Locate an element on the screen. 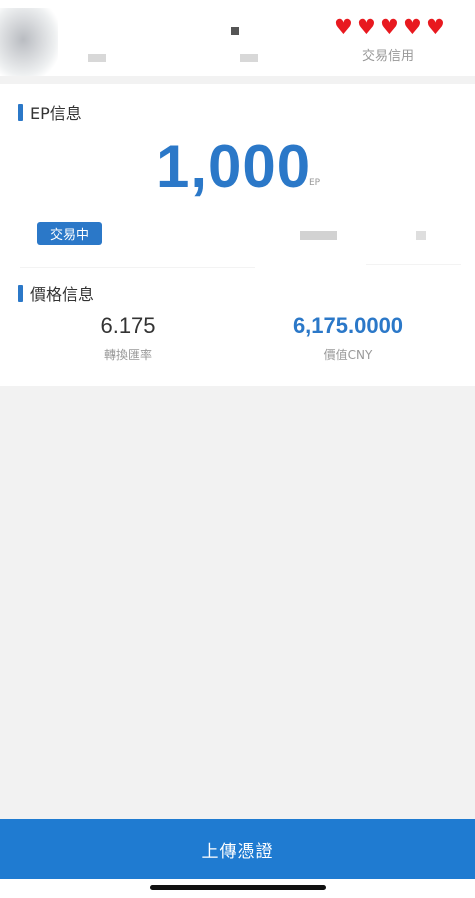 The height and width of the screenshot is (898, 475). trade-header: ♥ ♥ ♥ ♥ ♥ 交易信用 is located at coordinates (237, 39).